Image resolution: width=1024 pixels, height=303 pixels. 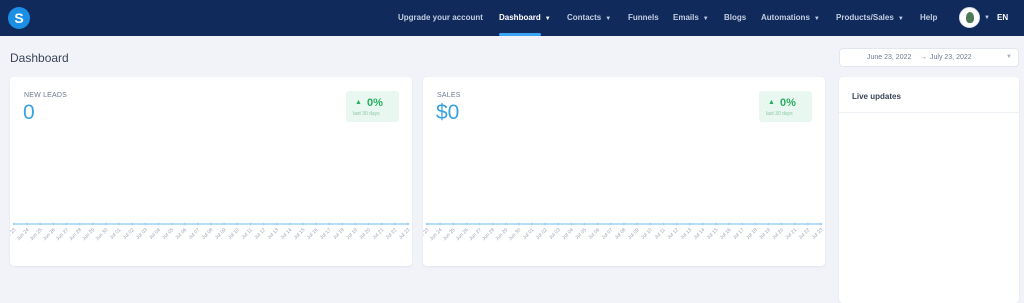 What do you see at coordinates (589, 18) in the screenshot?
I see `nav-contacts: Contacts ▼` at bounding box center [589, 18].